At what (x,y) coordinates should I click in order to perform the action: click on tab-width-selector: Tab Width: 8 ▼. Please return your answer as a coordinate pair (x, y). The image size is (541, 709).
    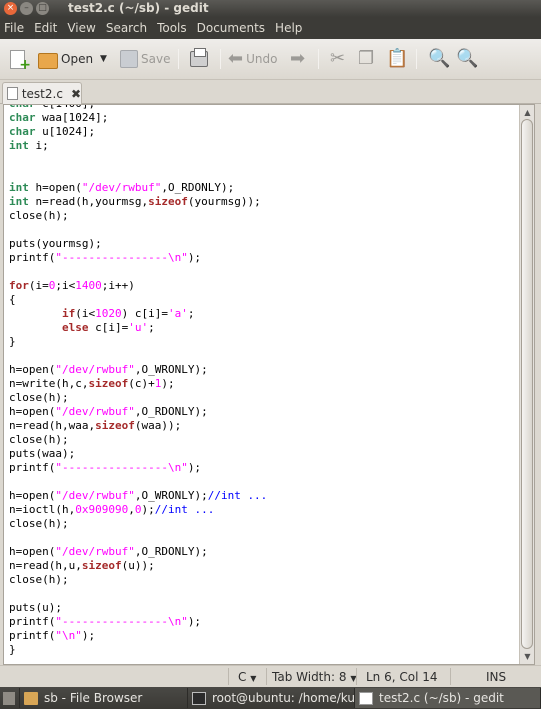
    Looking at the image, I should click on (314, 677).